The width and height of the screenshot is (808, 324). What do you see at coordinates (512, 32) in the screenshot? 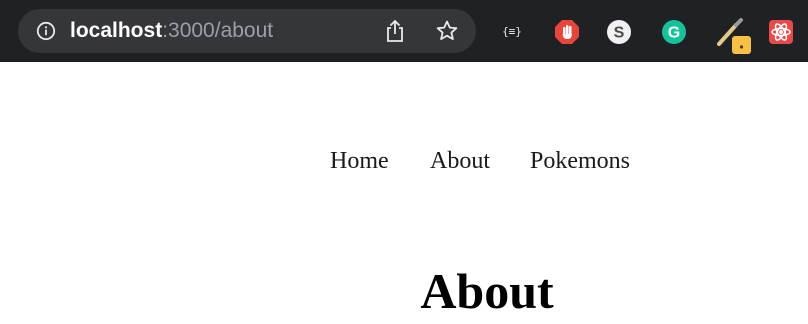
I see `json-viewer-icon: {≡}` at bounding box center [512, 32].